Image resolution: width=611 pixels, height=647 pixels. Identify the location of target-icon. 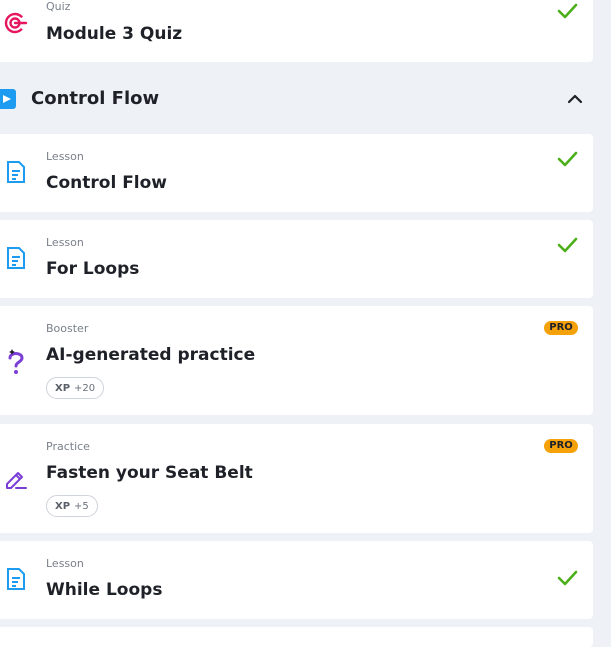
(16, 23).